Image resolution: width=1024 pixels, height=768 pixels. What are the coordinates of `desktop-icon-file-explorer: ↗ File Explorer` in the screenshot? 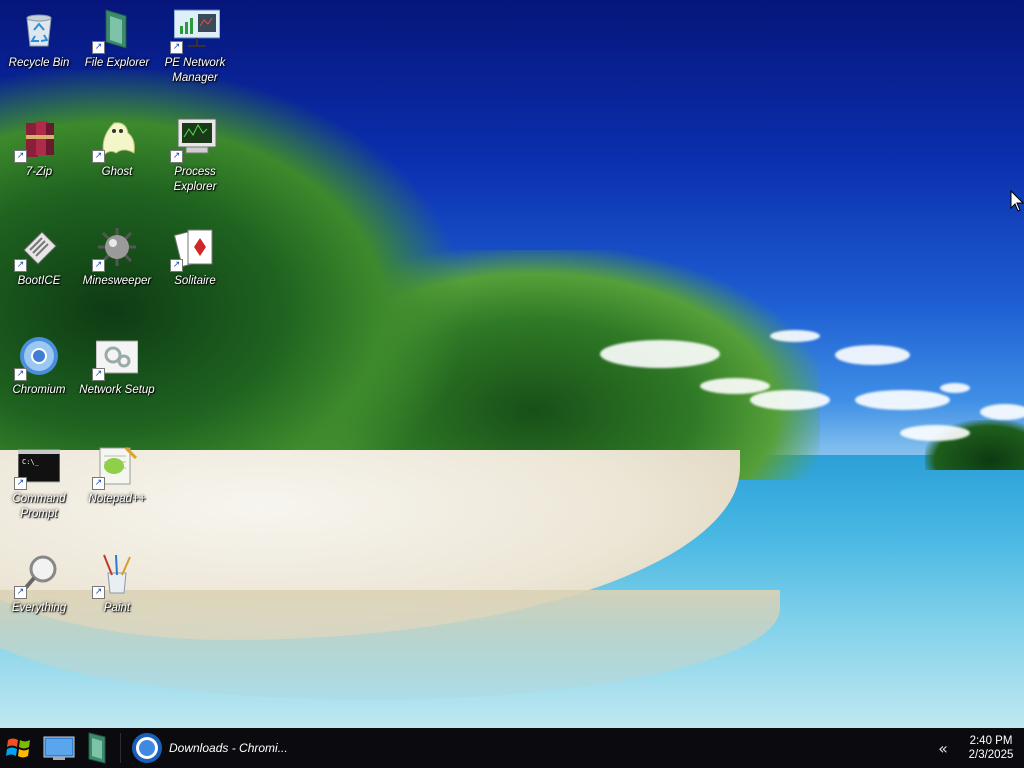 It's located at (117, 50).